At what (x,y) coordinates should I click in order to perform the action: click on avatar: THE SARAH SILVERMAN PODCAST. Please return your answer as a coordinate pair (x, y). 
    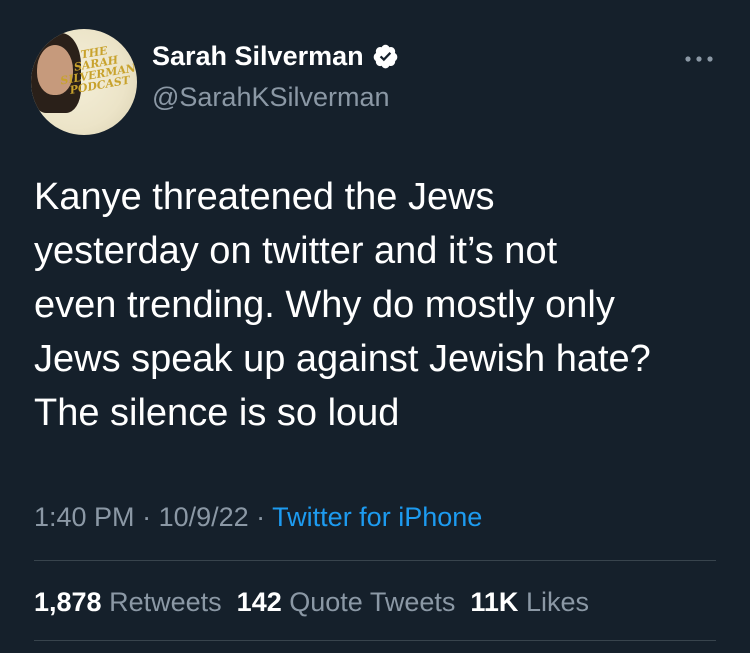
    Looking at the image, I should click on (84, 82).